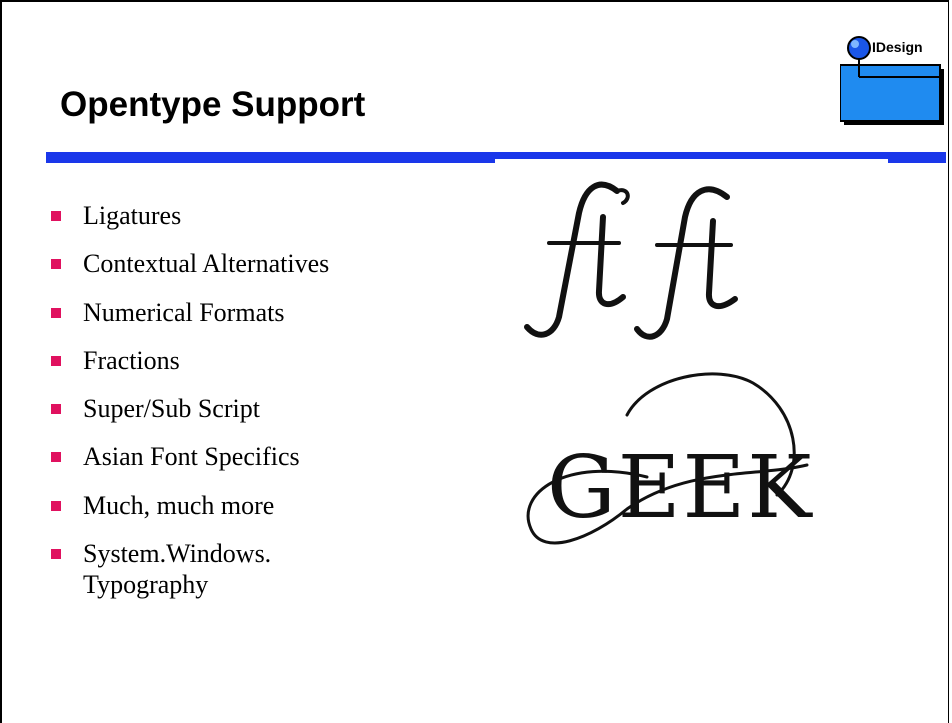 The image size is (952, 723). What do you see at coordinates (179, 505) in the screenshot?
I see `bullet-text: Much, much more` at bounding box center [179, 505].